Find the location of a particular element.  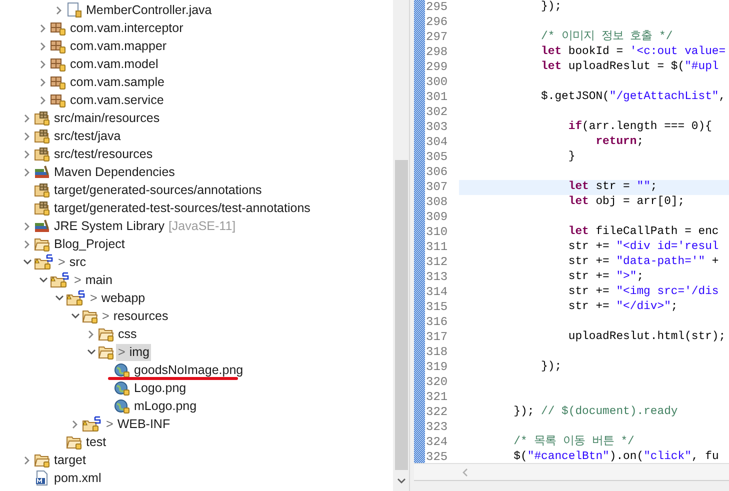

maven-file-icon is located at coordinates (42, 478).